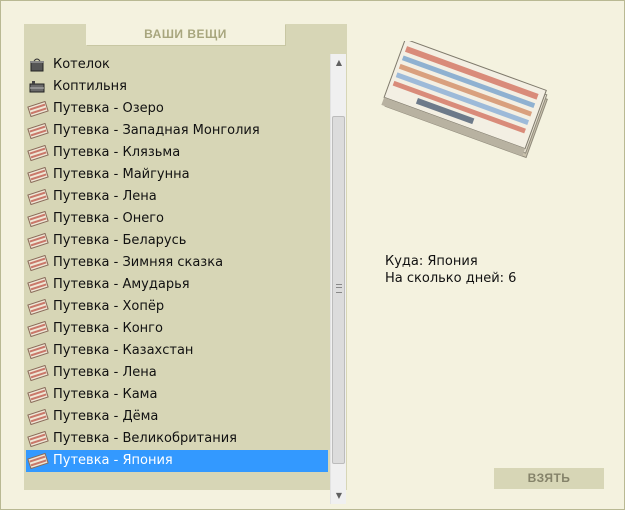 The width and height of the screenshot is (625, 510). Describe the element at coordinates (177, 87) in the screenshot. I see `list-item: Коптильня` at that location.